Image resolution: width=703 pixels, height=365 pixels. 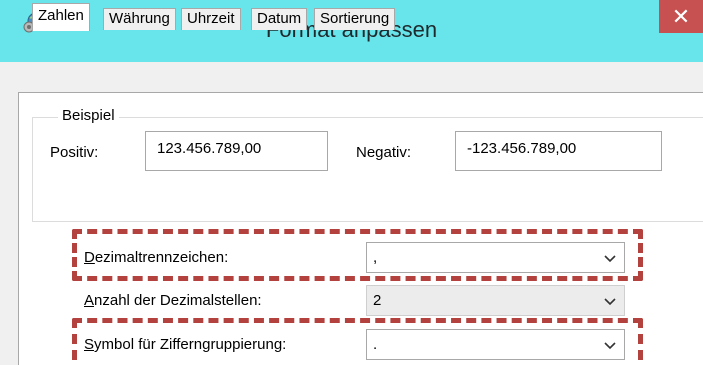 What do you see at coordinates (173, 300) in the screenshot?
I see `decimal-places-label: Anzahl der Dezimalstellen:` at bounding box center [173, 300].